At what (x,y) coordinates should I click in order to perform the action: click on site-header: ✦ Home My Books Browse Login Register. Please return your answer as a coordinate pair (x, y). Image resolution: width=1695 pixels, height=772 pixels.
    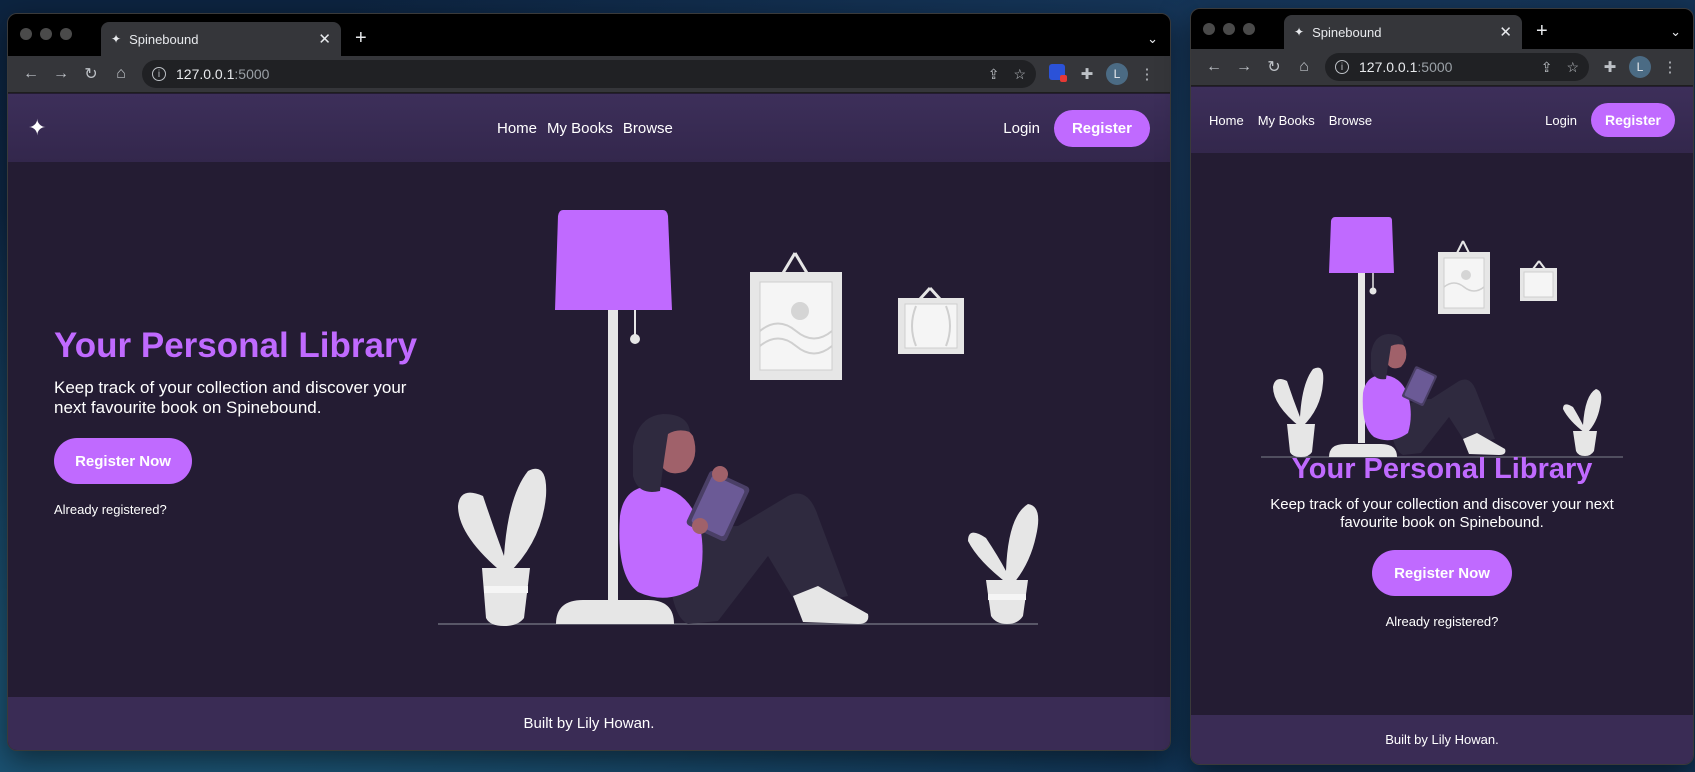
    Looking at the image, I should click on (589, 128).